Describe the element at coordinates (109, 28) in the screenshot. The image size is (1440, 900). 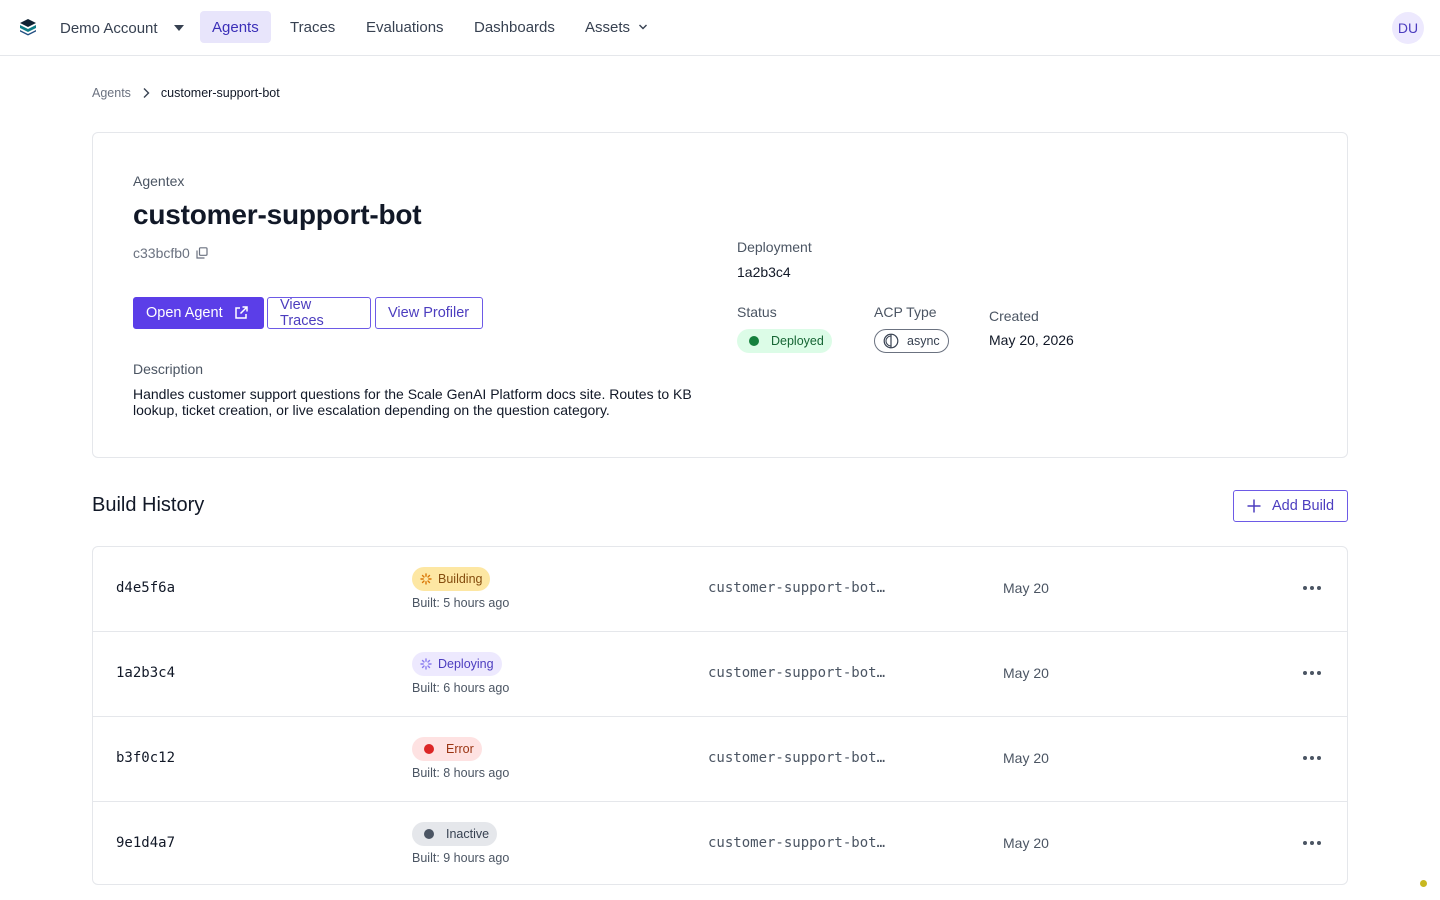
I see `account-name: Demo Account` at that location.